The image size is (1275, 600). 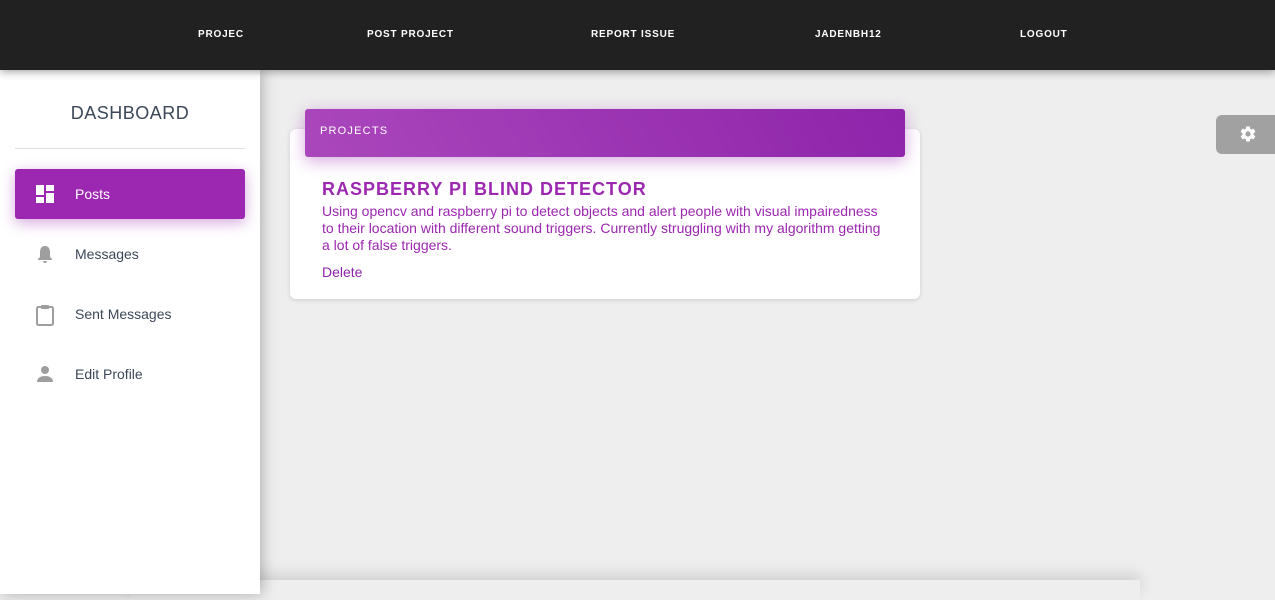 I want to click on sidebar-item-label: Edit Profile, so click(x=109, y=374).